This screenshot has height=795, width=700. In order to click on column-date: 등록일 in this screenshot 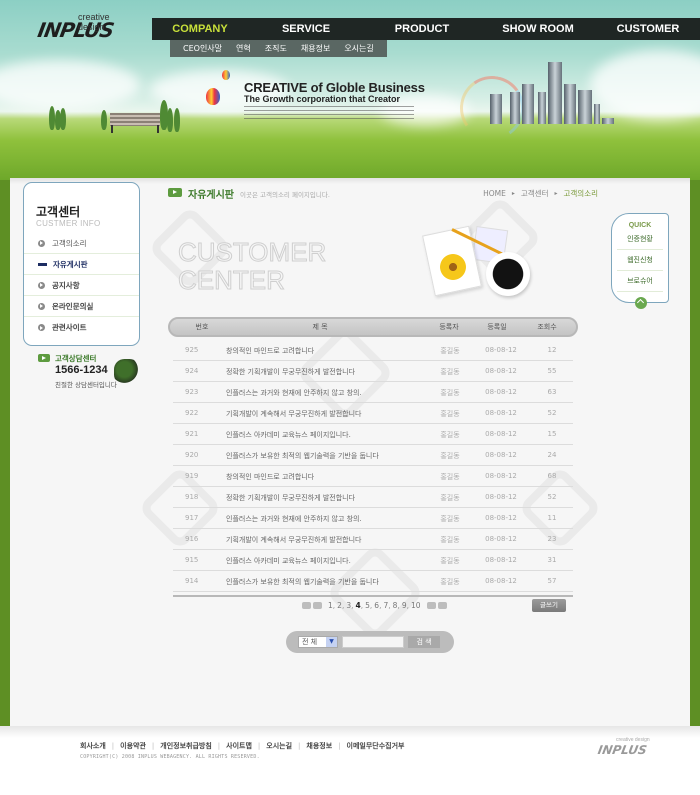, I will do `click(497, 327)`.